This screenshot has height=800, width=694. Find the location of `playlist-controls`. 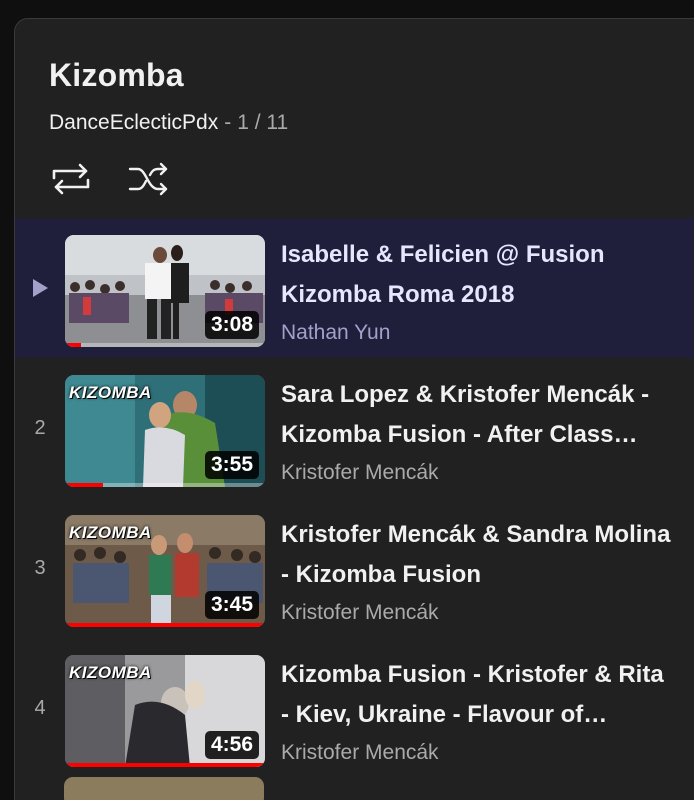

playlist-controls is located at coordinates (110, 179).